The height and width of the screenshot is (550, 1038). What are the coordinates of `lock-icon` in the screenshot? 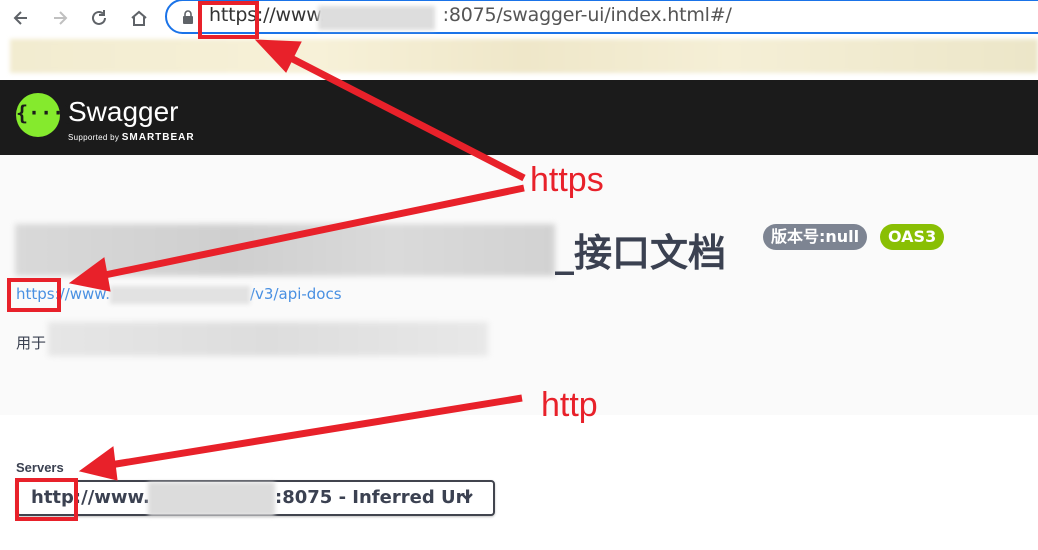 It's located at (188, 17).